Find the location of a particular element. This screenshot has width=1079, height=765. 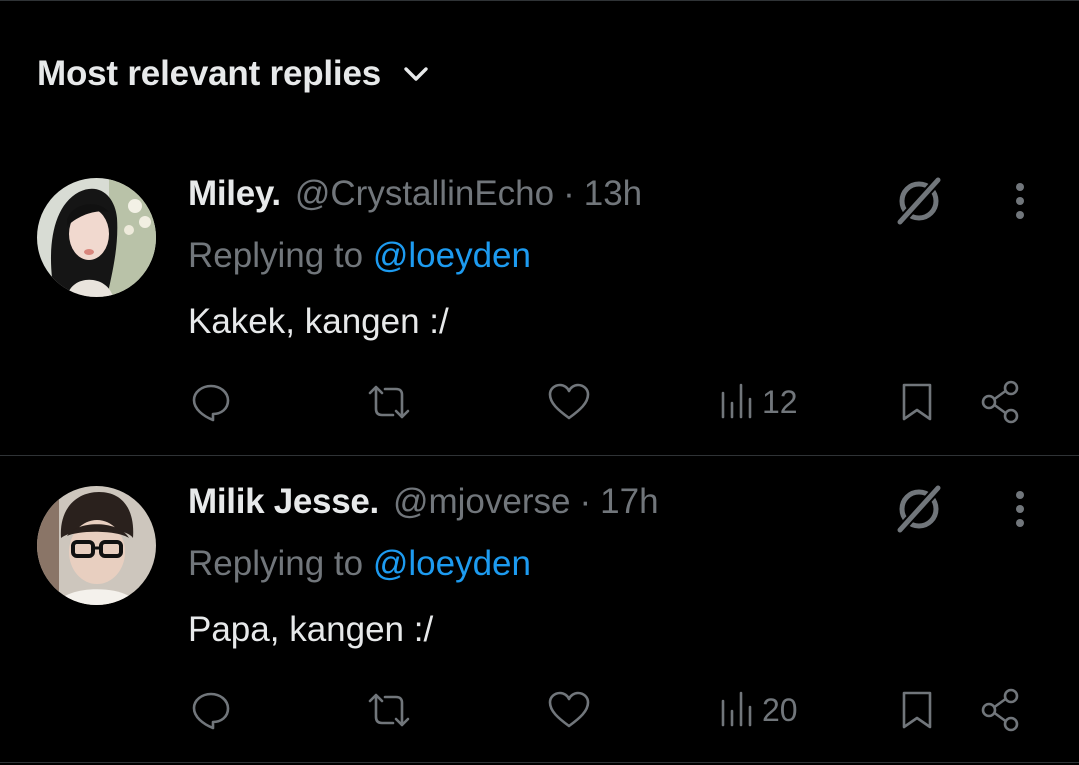

reply-text: Kakek, kangen :/ is located at coordinates (318, 321).